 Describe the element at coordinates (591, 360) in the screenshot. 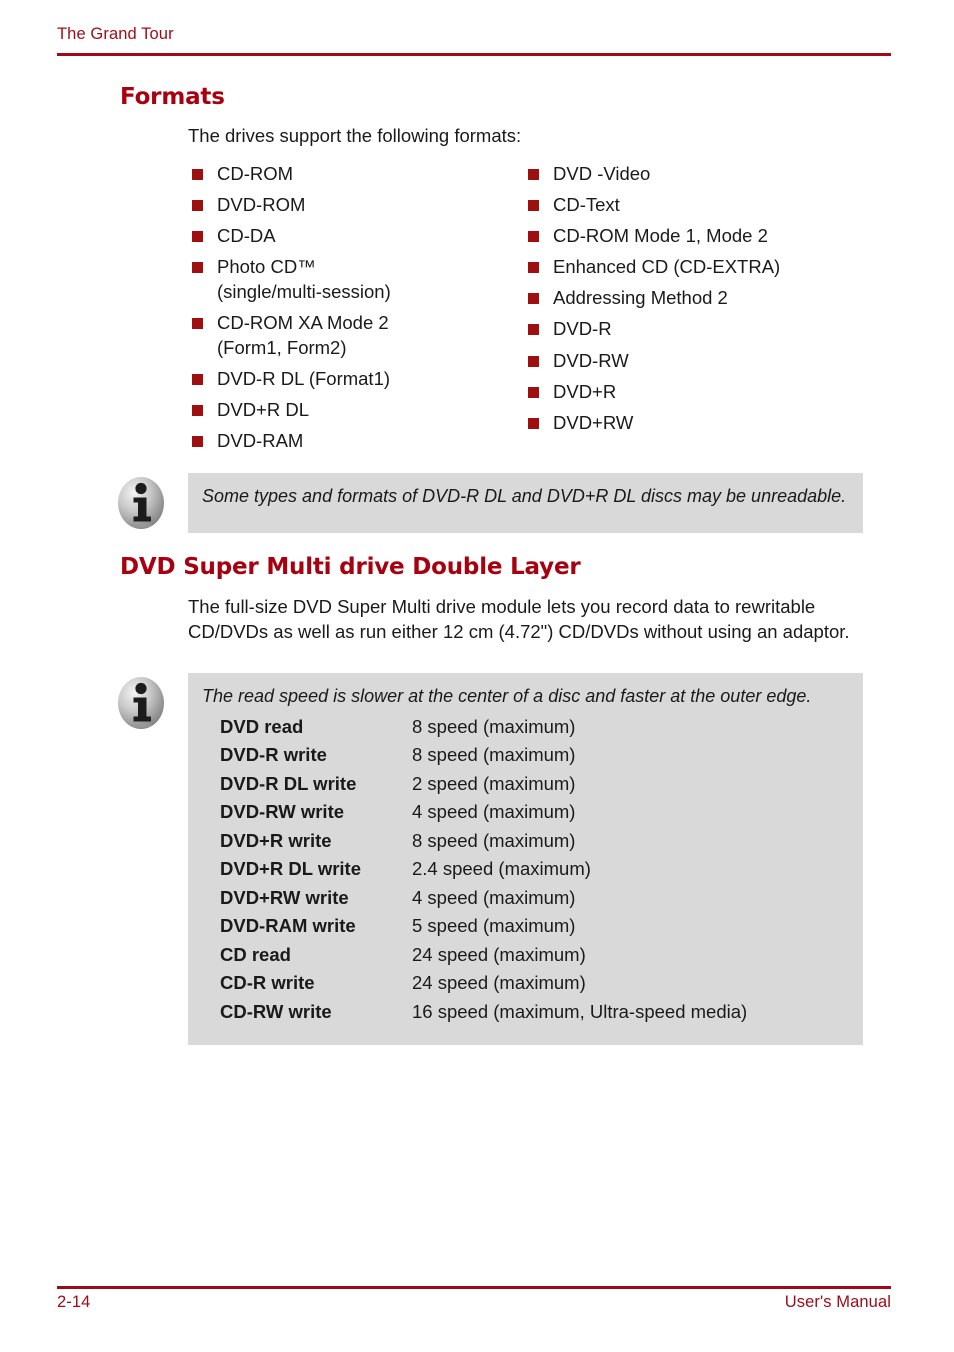

I see `list-item-label: DVD-RW` at that location.